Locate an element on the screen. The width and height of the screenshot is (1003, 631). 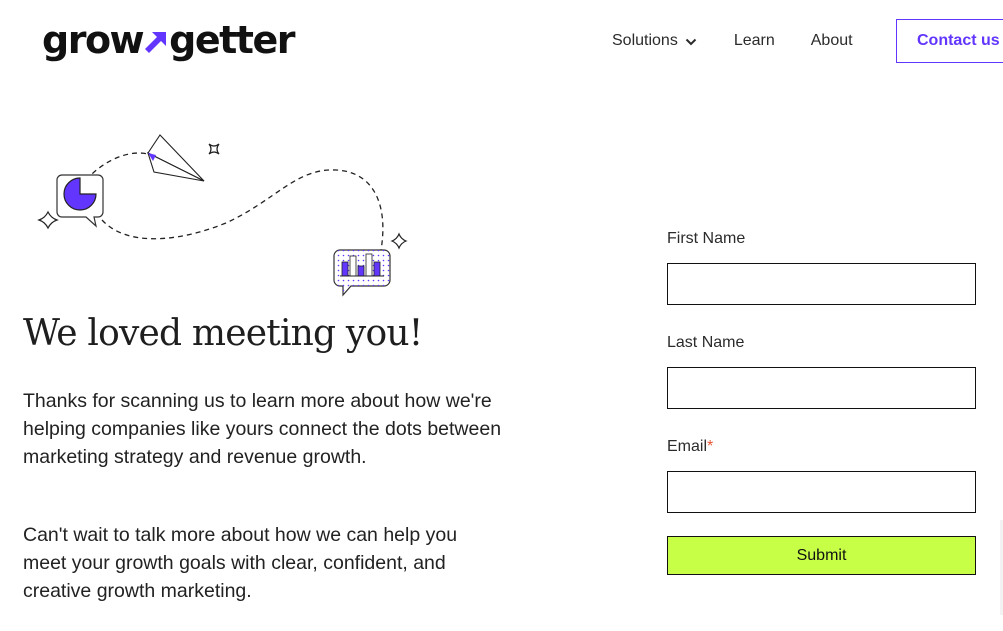
required-asterisk: * is located at coordinates (710, 446).